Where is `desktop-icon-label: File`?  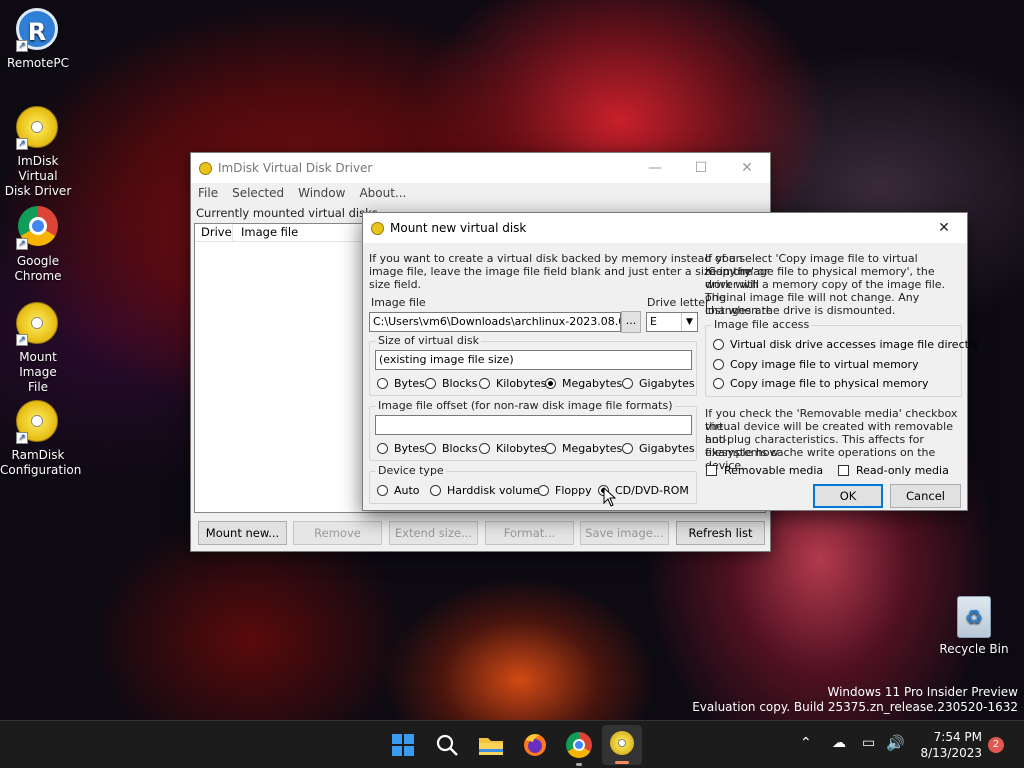
desktop-icon-label: File is located at coordinates (38, 387).